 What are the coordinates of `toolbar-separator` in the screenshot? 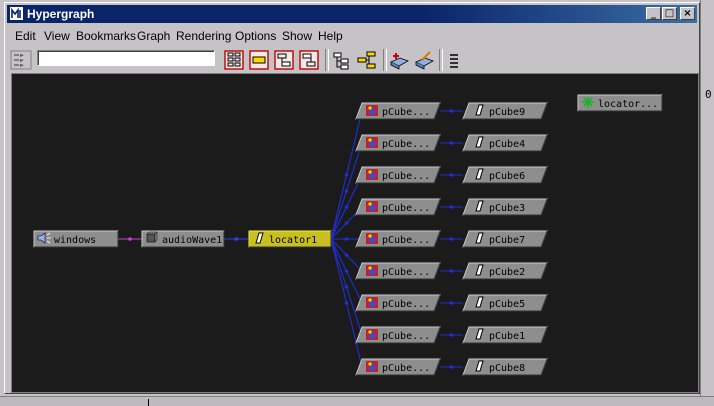 It's located at (385, 60).